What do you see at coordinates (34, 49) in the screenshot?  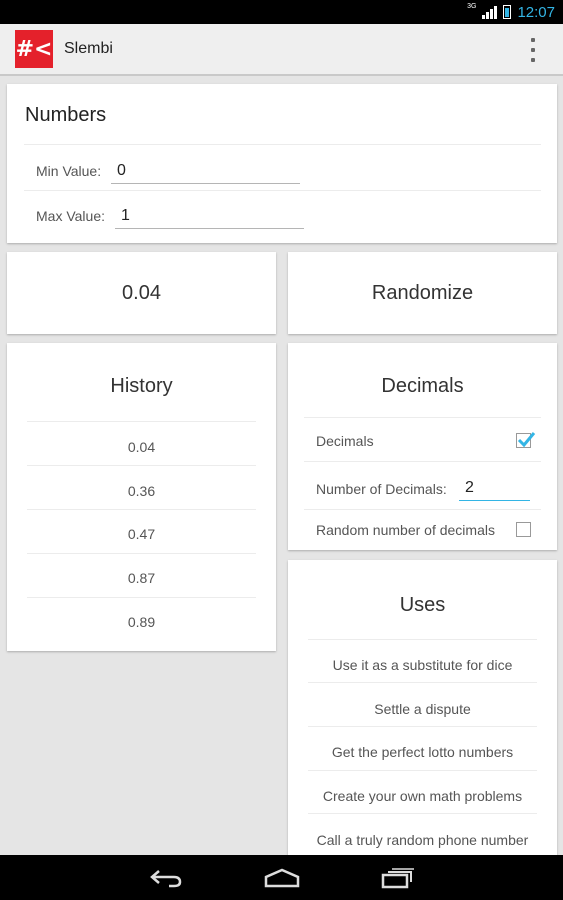 I see `app-logo: #<` at bounding box center [34, 49].